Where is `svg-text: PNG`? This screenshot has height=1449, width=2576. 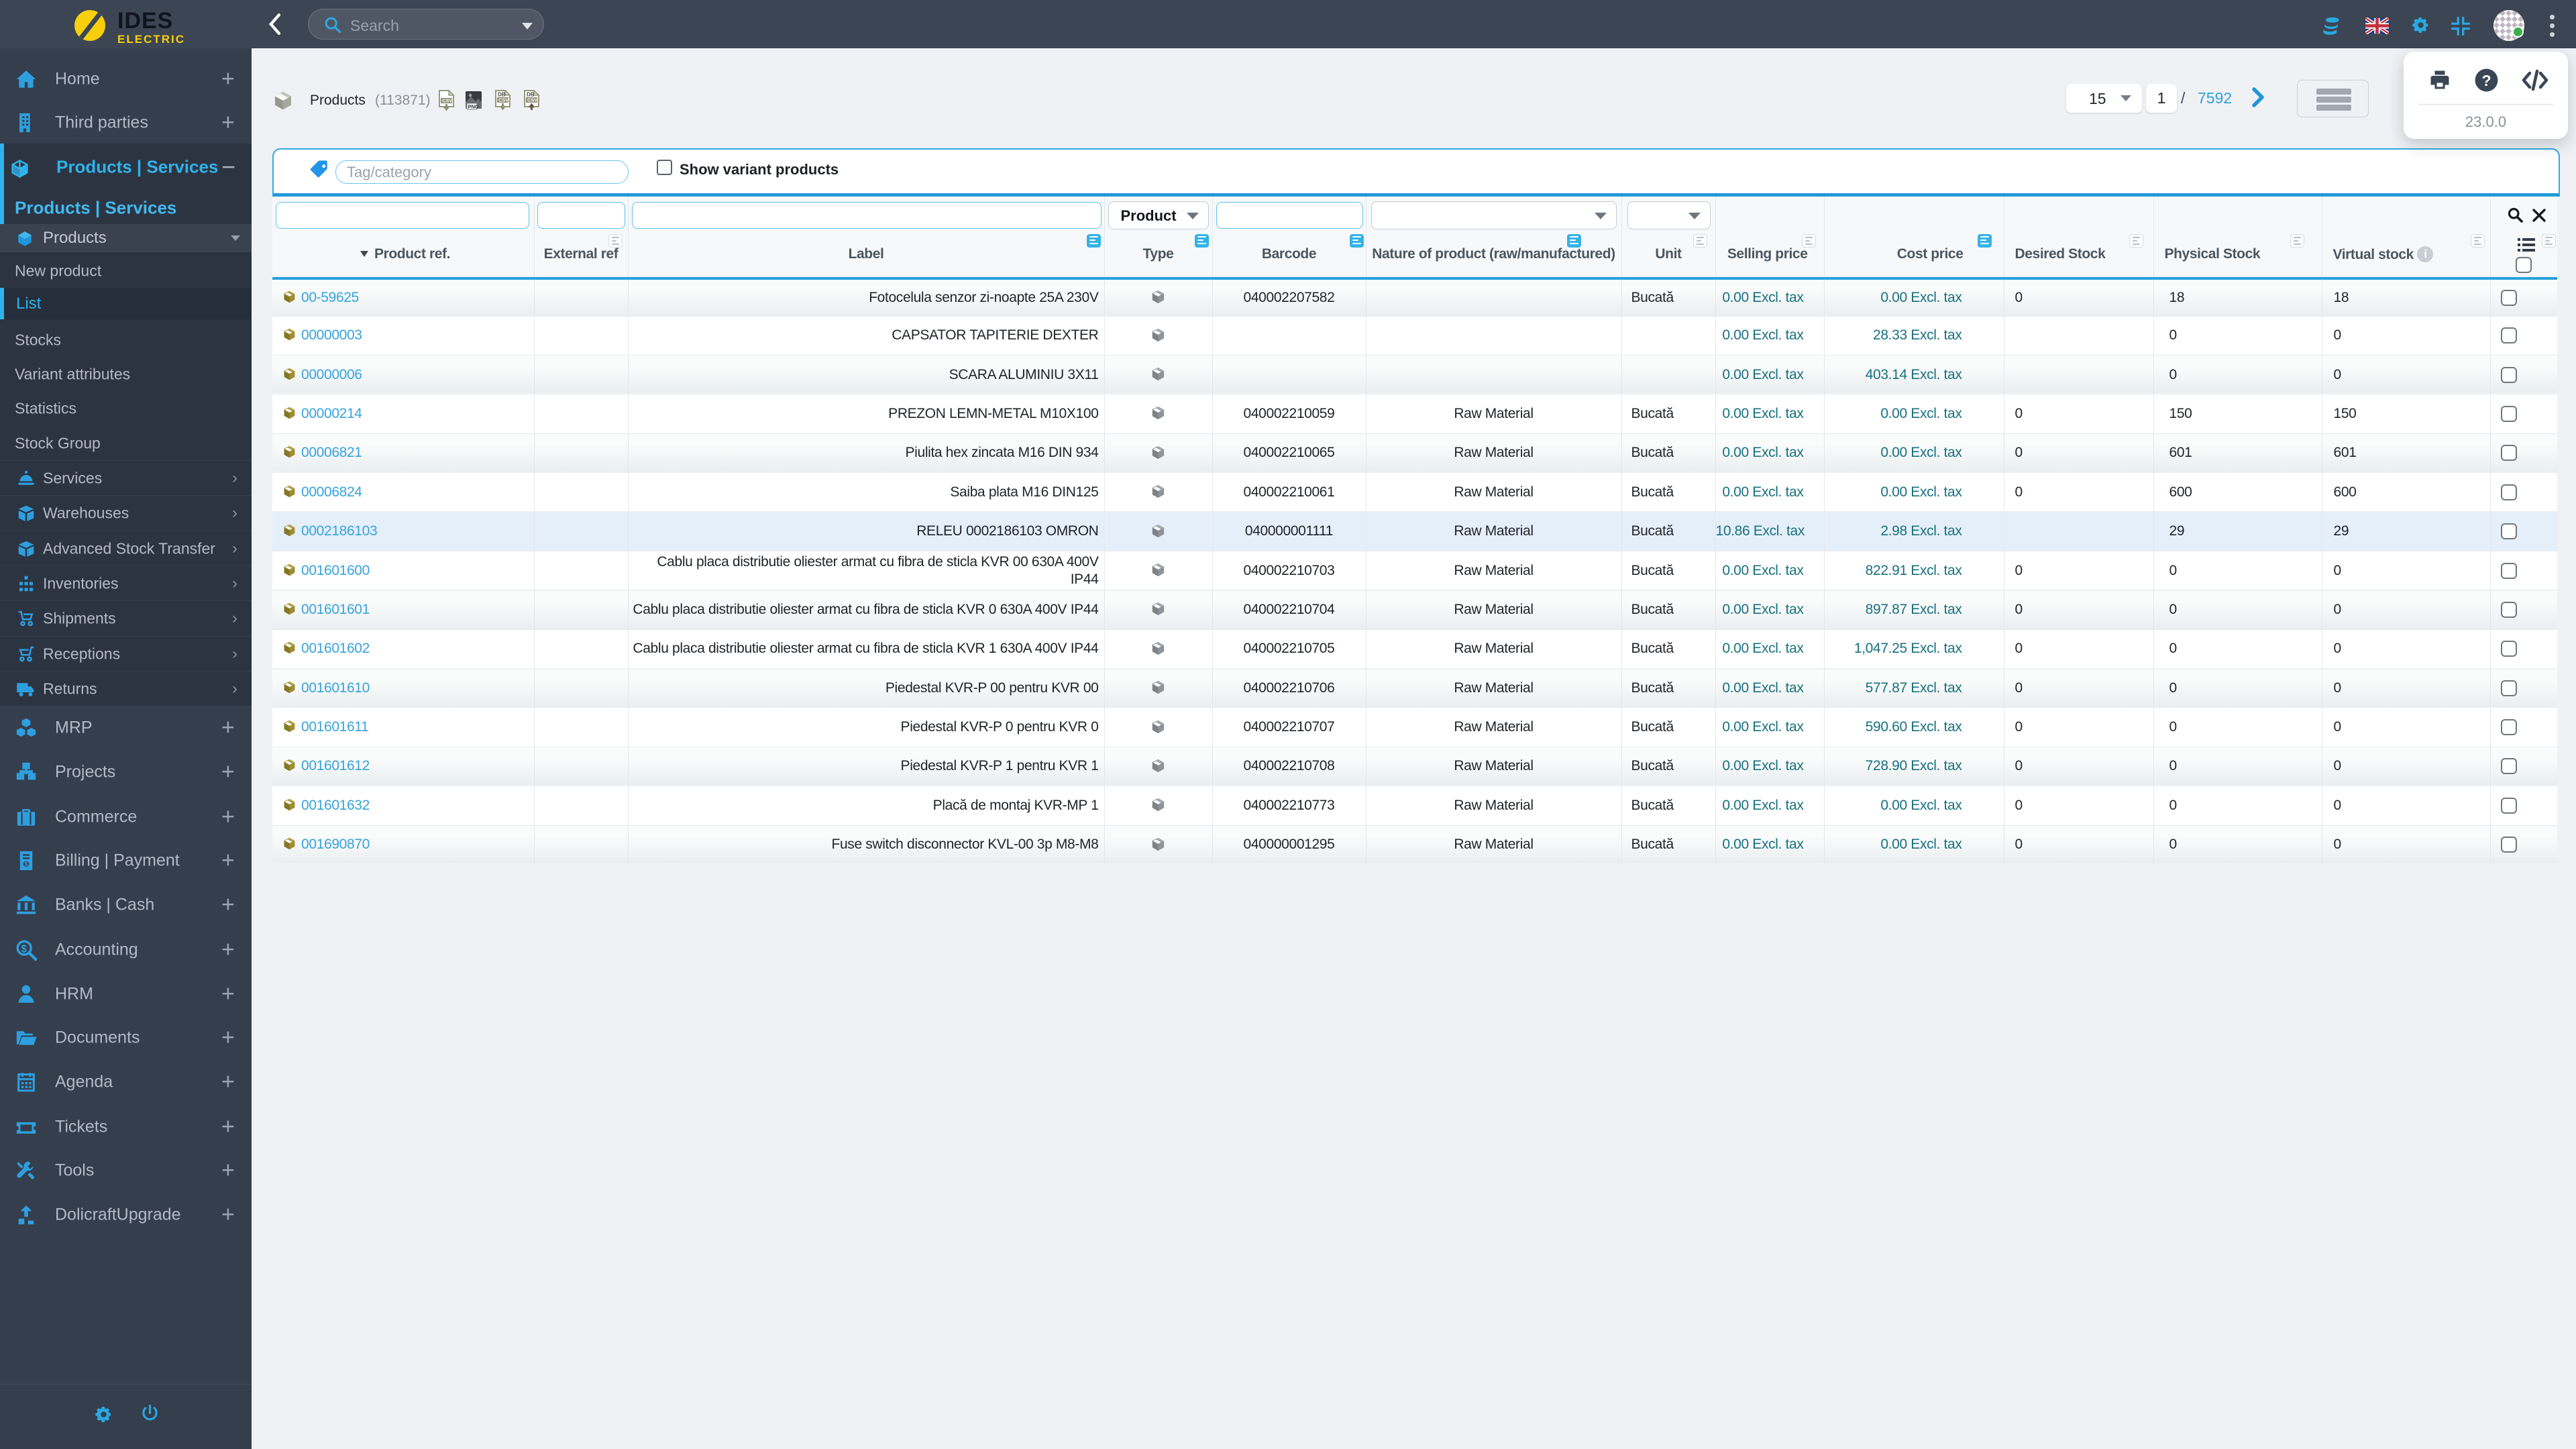 svg-text: PNG is located at coordinates (473, 106).